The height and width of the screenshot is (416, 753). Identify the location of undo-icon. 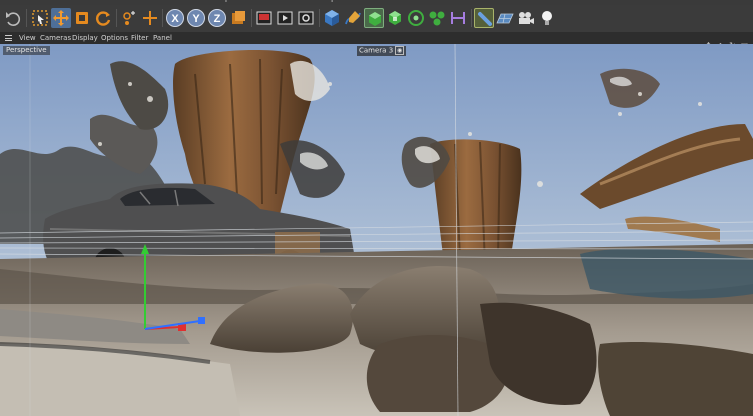
(13, 18).